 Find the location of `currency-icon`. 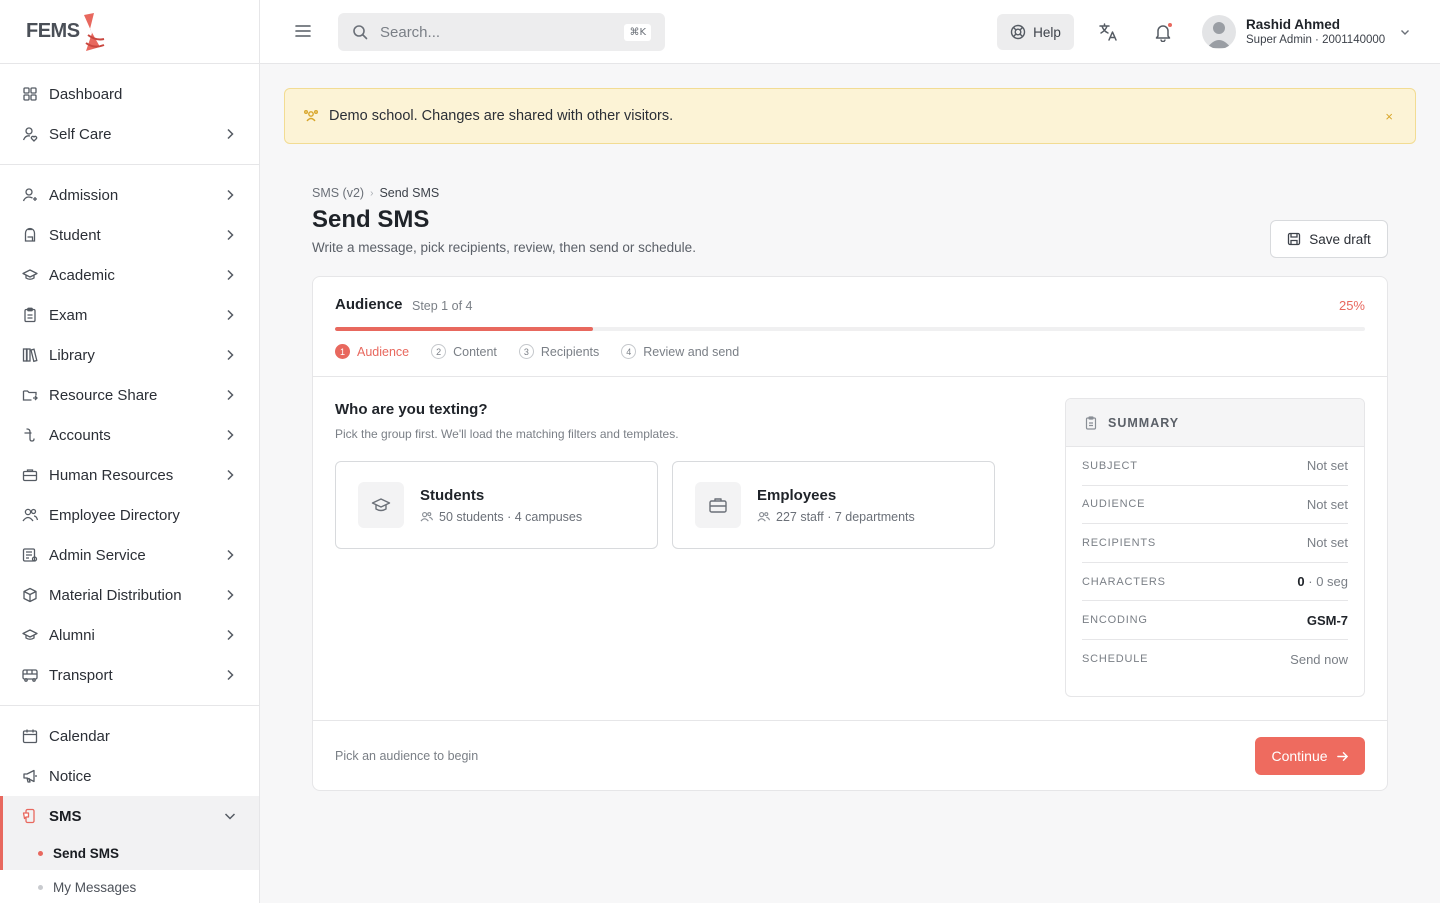

currency-icon is located at coordinates (30, 435).